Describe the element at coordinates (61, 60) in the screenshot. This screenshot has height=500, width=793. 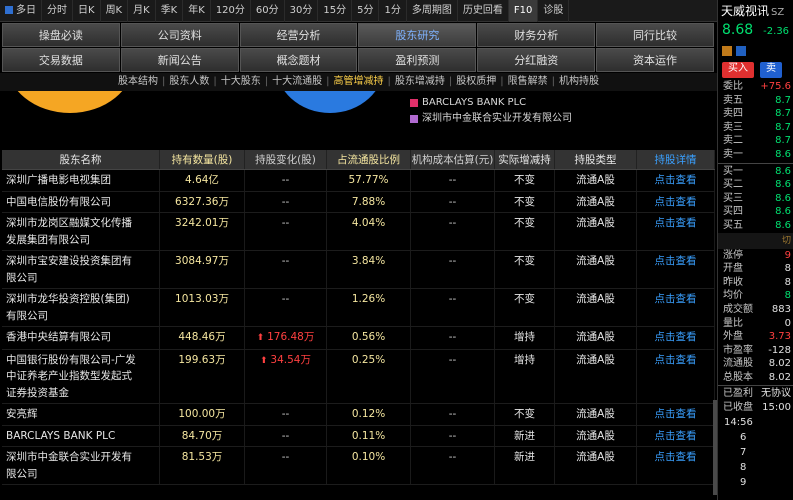
I see `tab-row2-0: 交易数据` at that location.